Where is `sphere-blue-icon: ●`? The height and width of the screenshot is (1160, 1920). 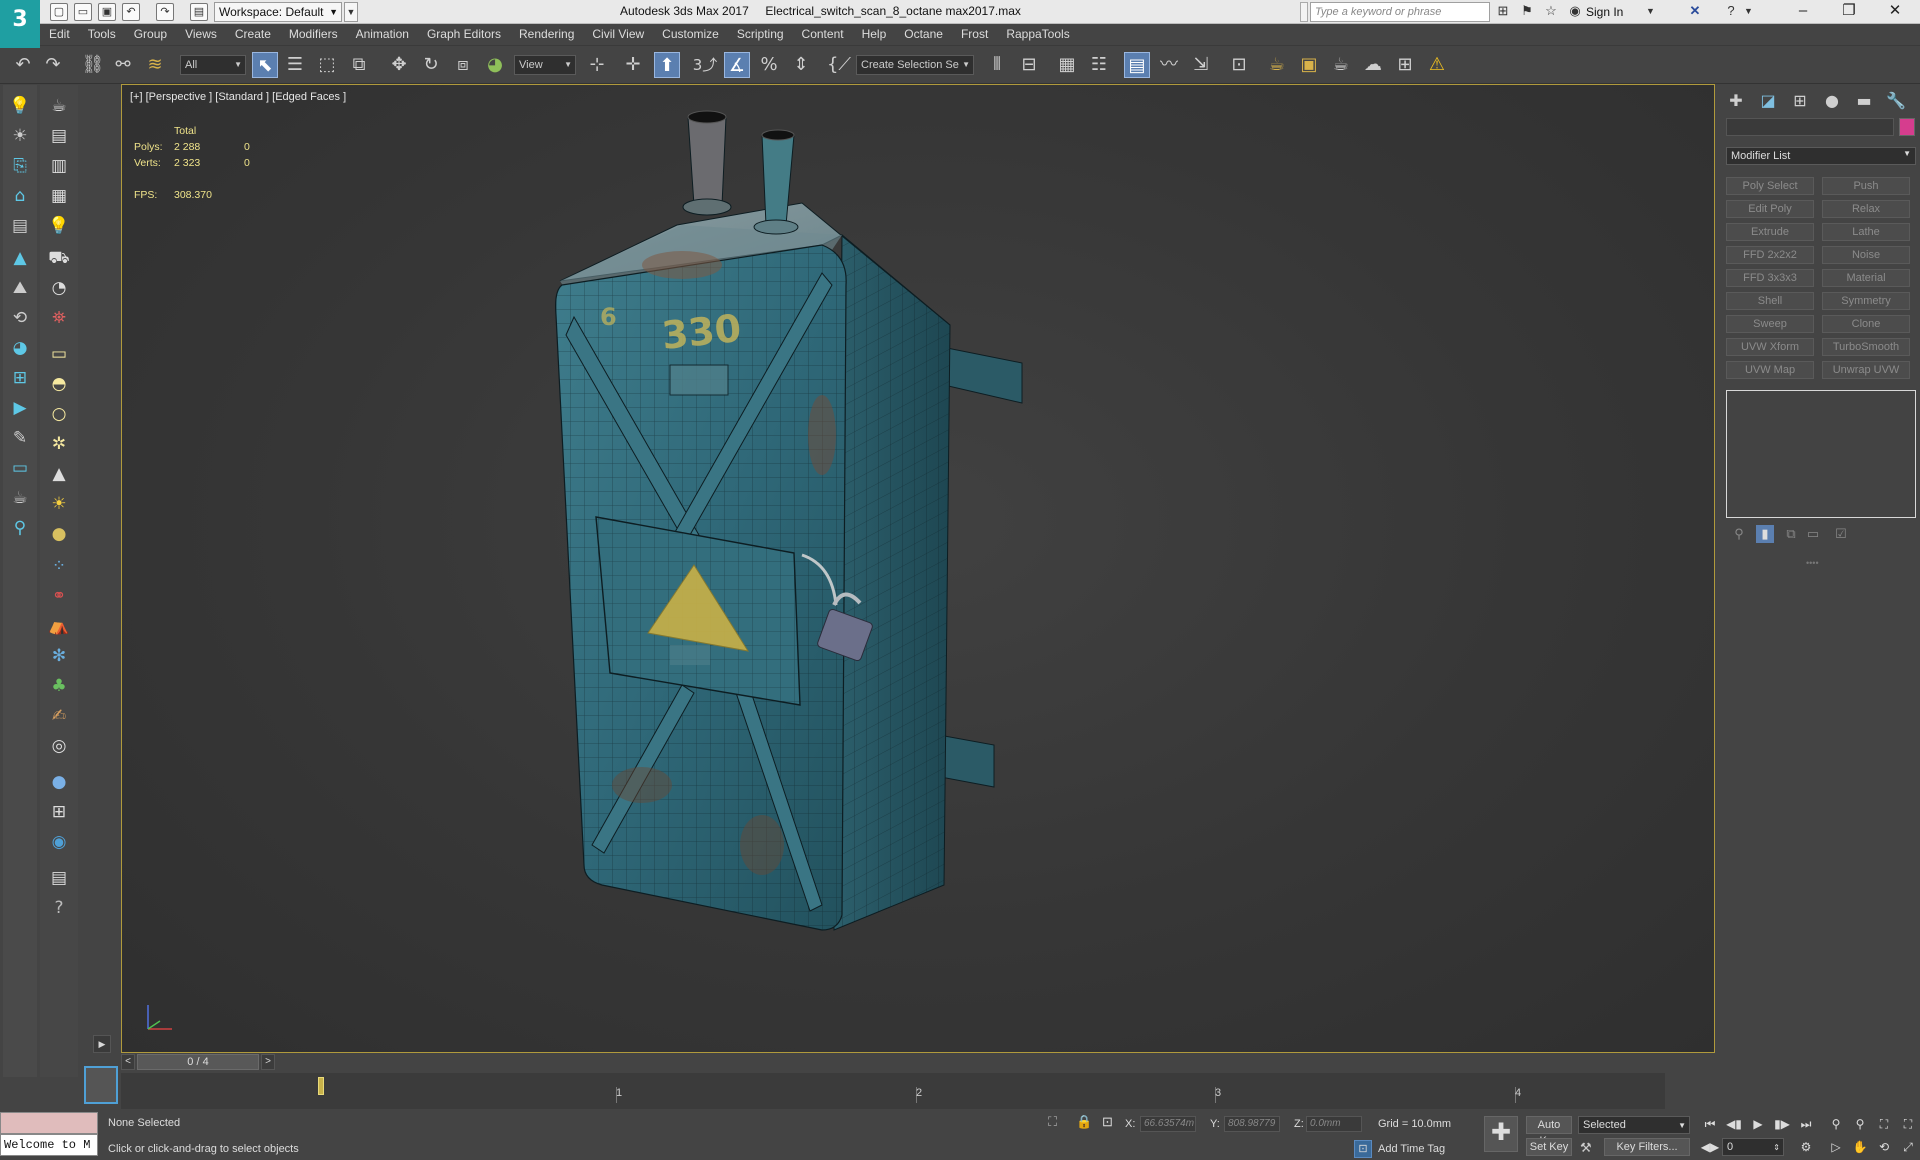
sphere-blue-icon: ● is located at coordinates (59, 782).